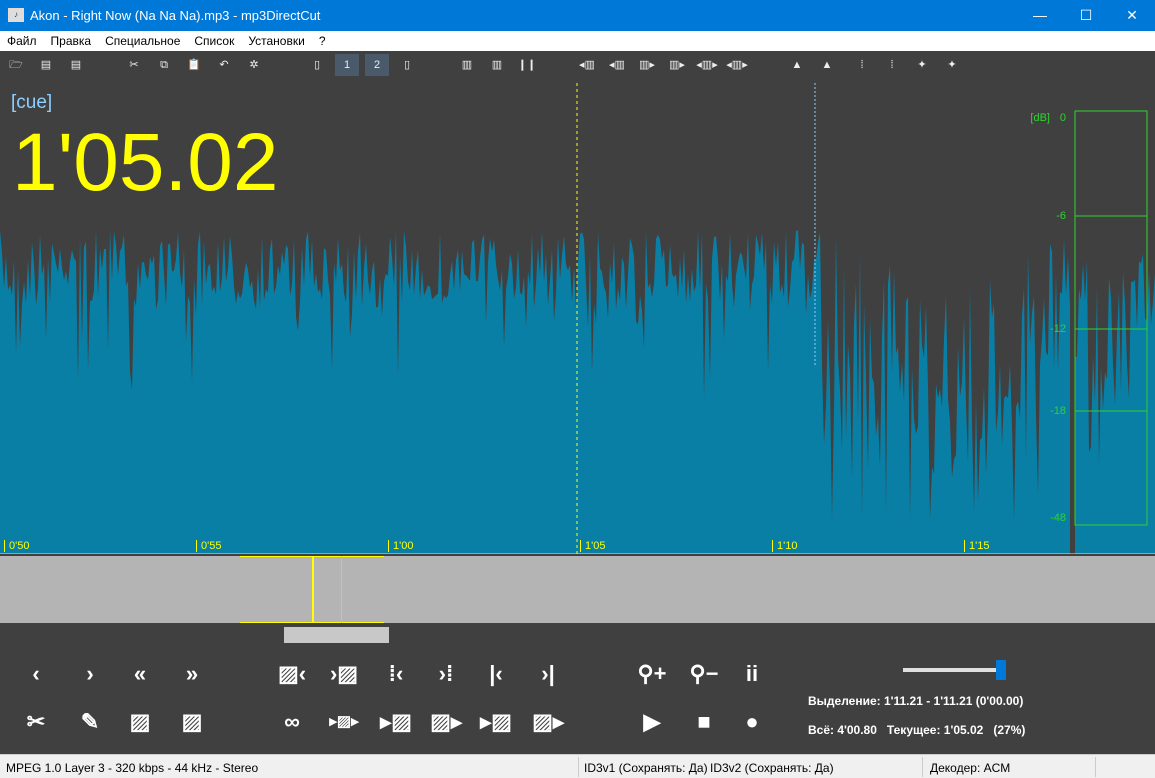 The width and height of the screenshot is (1155, 778). Describe the element at coordinates (32, 102) in the screenshot. I see `cue-label: [cue]` at that location.